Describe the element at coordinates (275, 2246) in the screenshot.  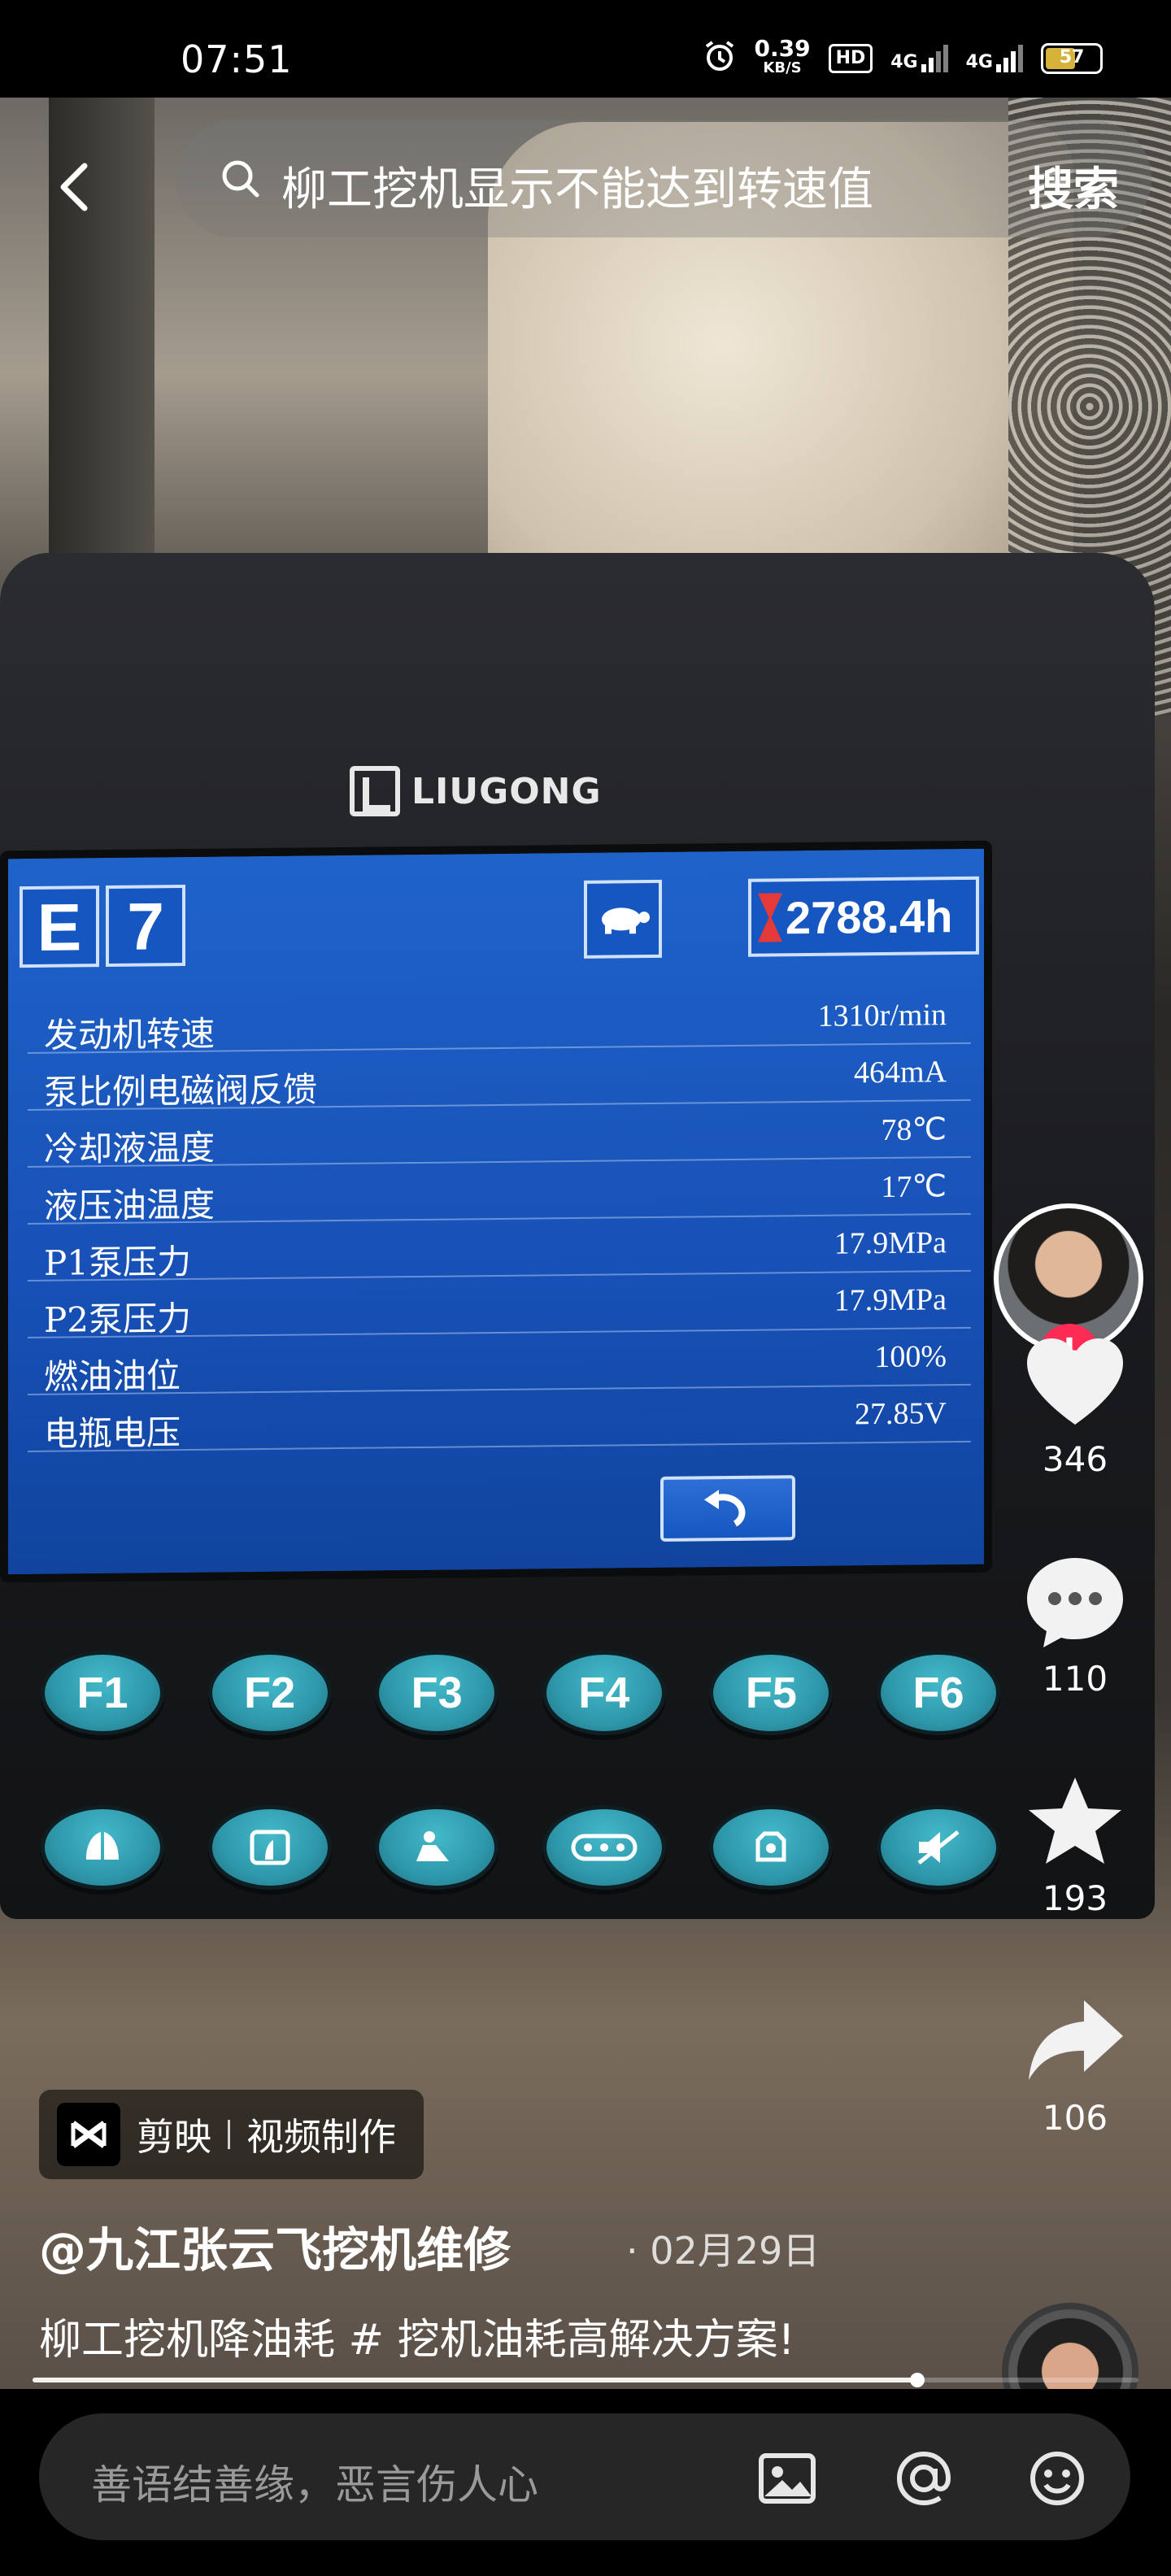
I see `author-name: @九江张云飞挖机维修` at that location.